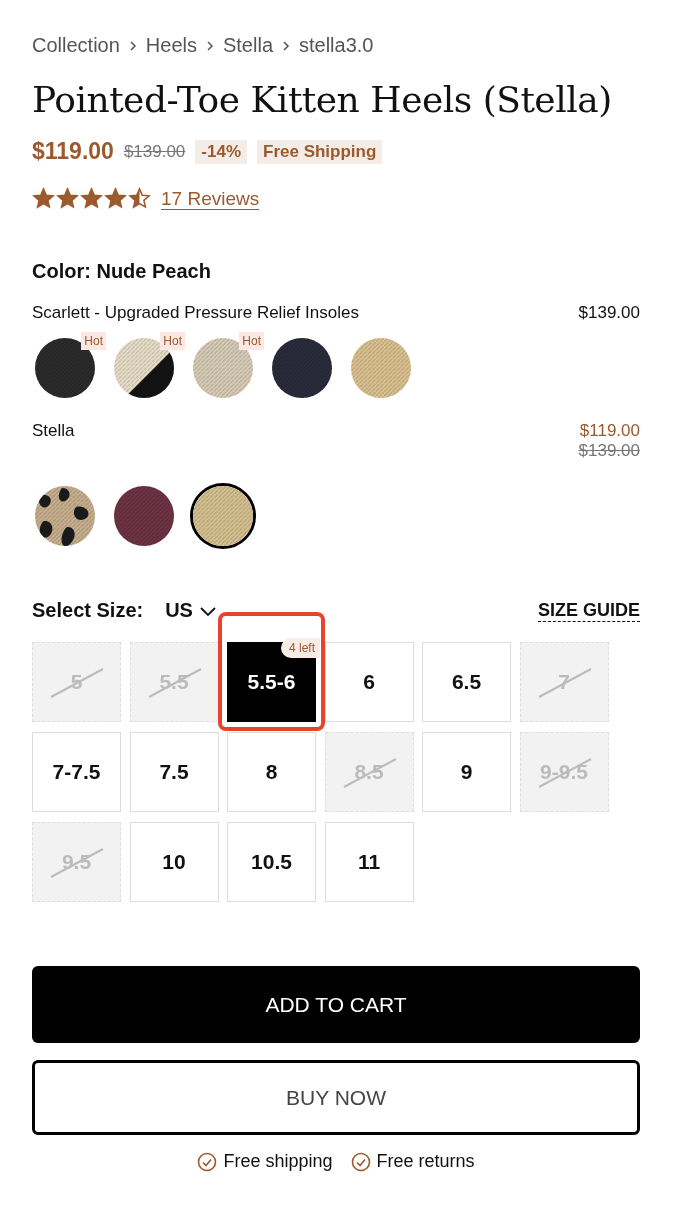 Image resolution: width=700 pixels, height=1228 pixels. I want to click on size-option: 9, so click(466, 772).